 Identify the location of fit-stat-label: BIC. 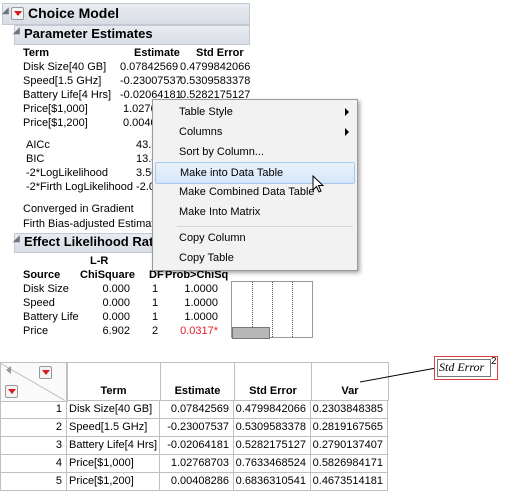
(35, 159).